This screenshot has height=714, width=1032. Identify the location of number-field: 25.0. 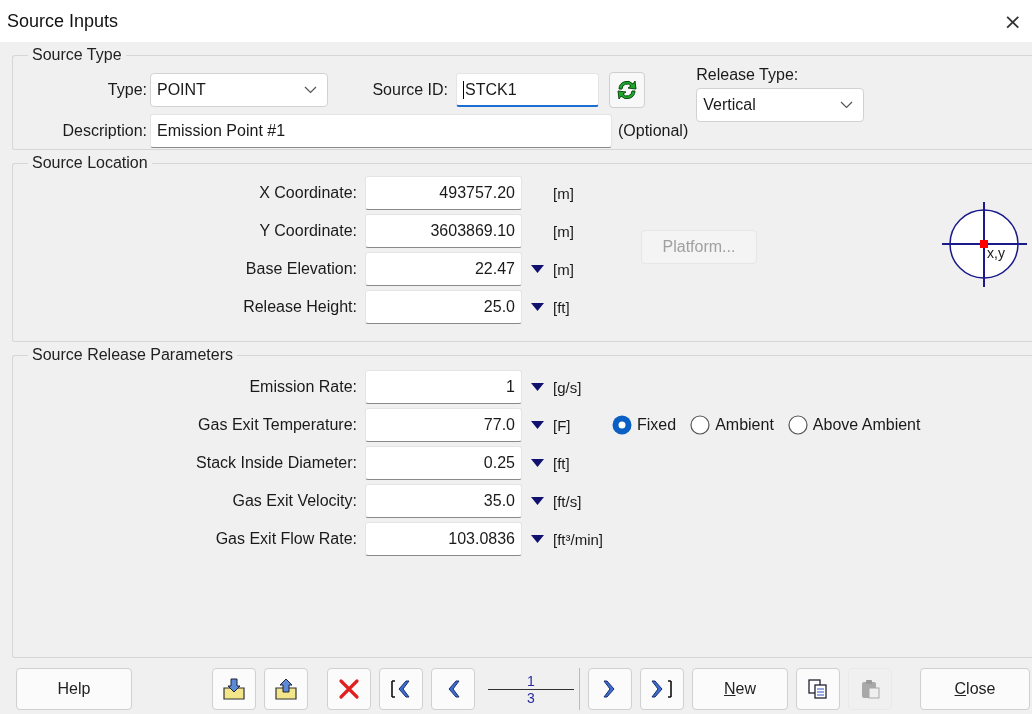
(443, 307).